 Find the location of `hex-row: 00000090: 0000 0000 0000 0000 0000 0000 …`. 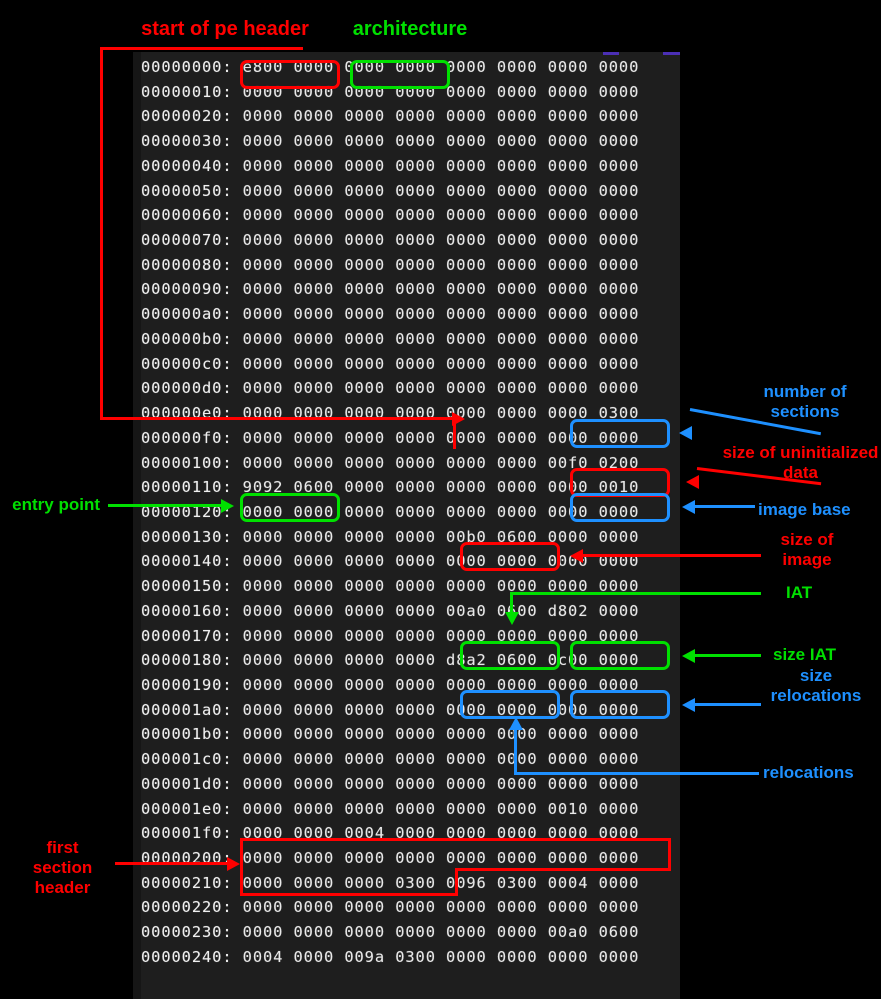

hex-row: 00000090: 0000 0000 0000 0000 0000 0000 … is located at coordinates (410, 289).